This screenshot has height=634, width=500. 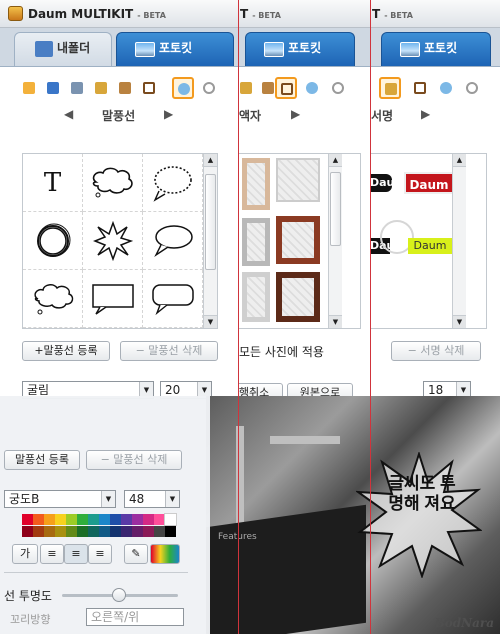 I want to click on arrow-left-icon: ◀, so click(x=68, y=114).